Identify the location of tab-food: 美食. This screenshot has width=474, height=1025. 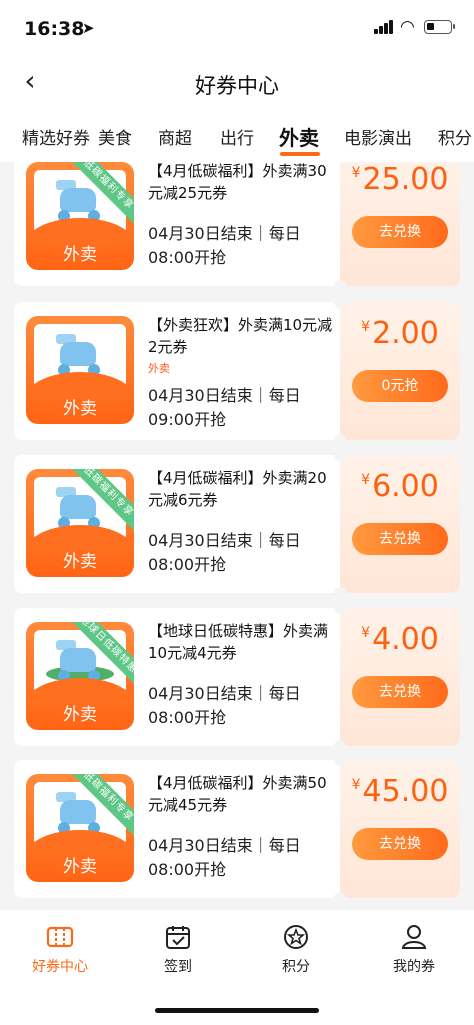
(116, 136).